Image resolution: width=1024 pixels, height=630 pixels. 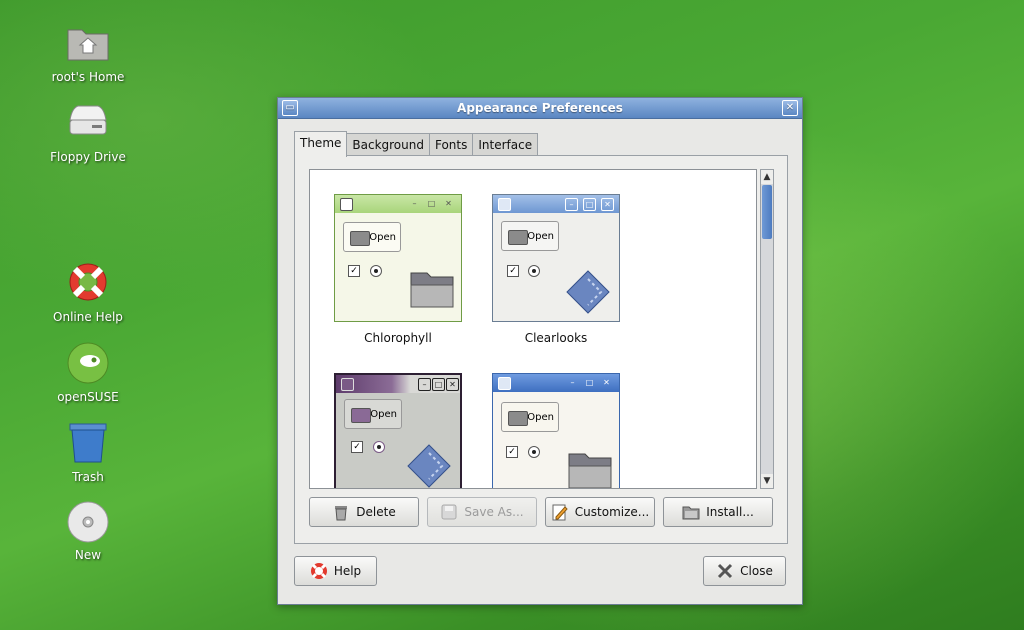 I want to click on close-button: Close, so click(x=744, y=571).